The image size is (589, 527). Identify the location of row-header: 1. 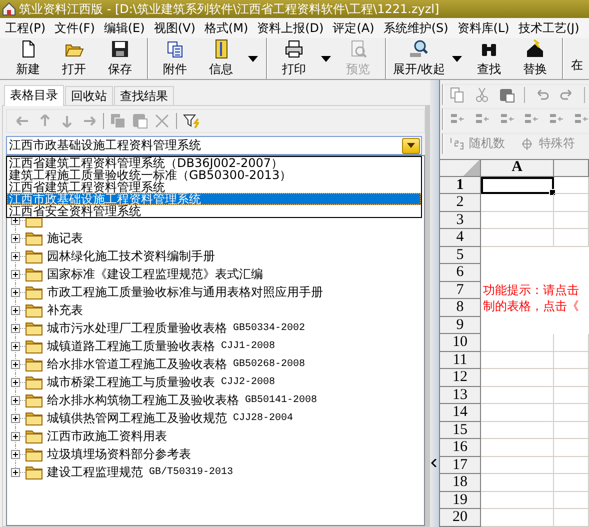
(460, 185).